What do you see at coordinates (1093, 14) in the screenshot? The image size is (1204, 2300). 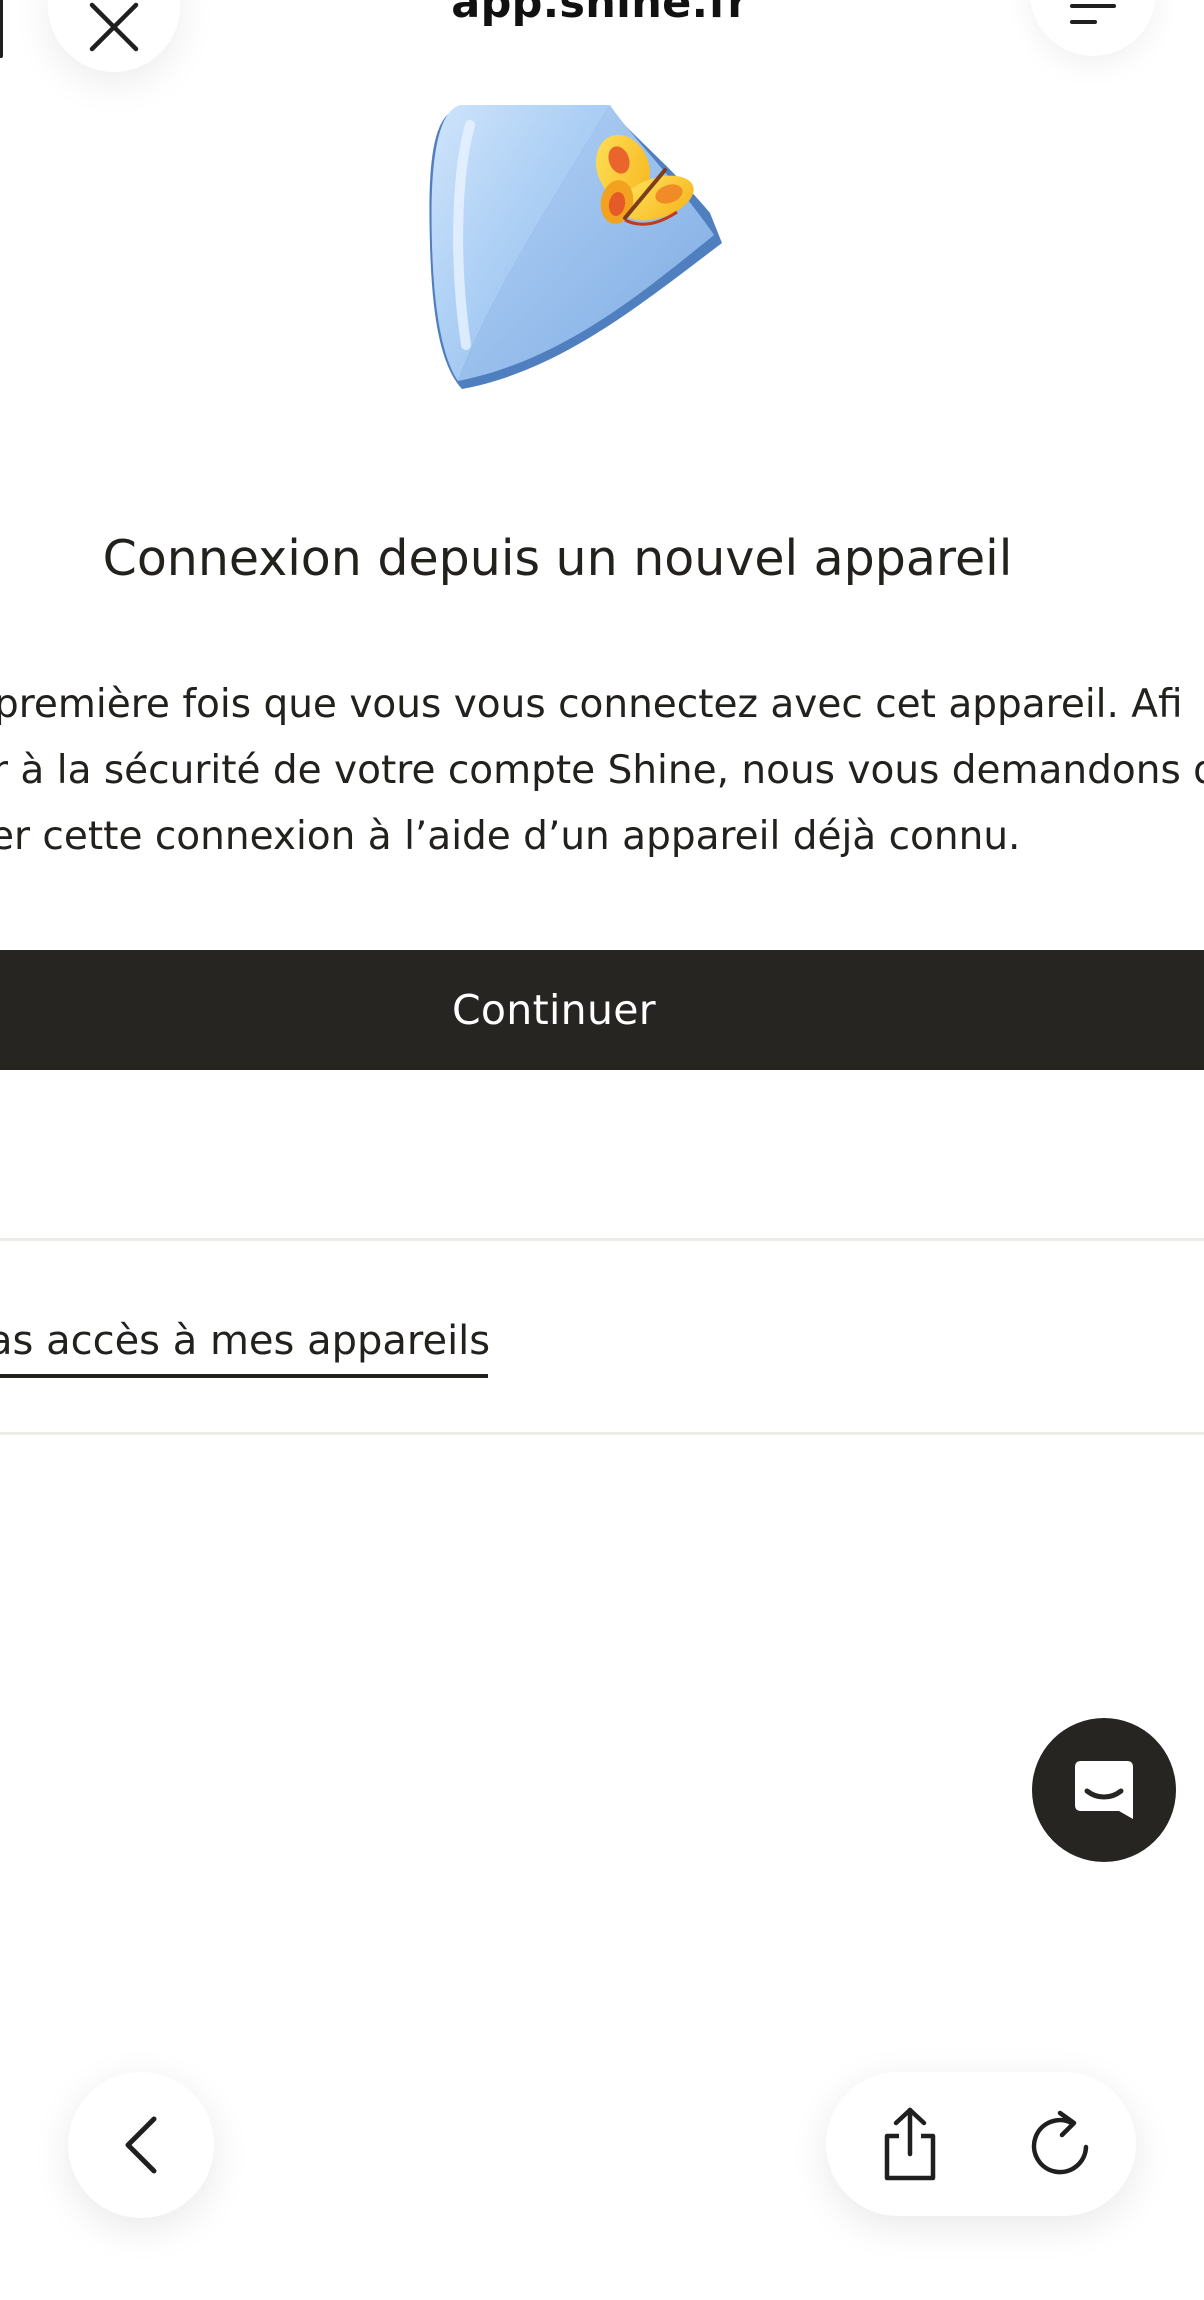 I see `menu-icon` at bounding box center [1093, 14].